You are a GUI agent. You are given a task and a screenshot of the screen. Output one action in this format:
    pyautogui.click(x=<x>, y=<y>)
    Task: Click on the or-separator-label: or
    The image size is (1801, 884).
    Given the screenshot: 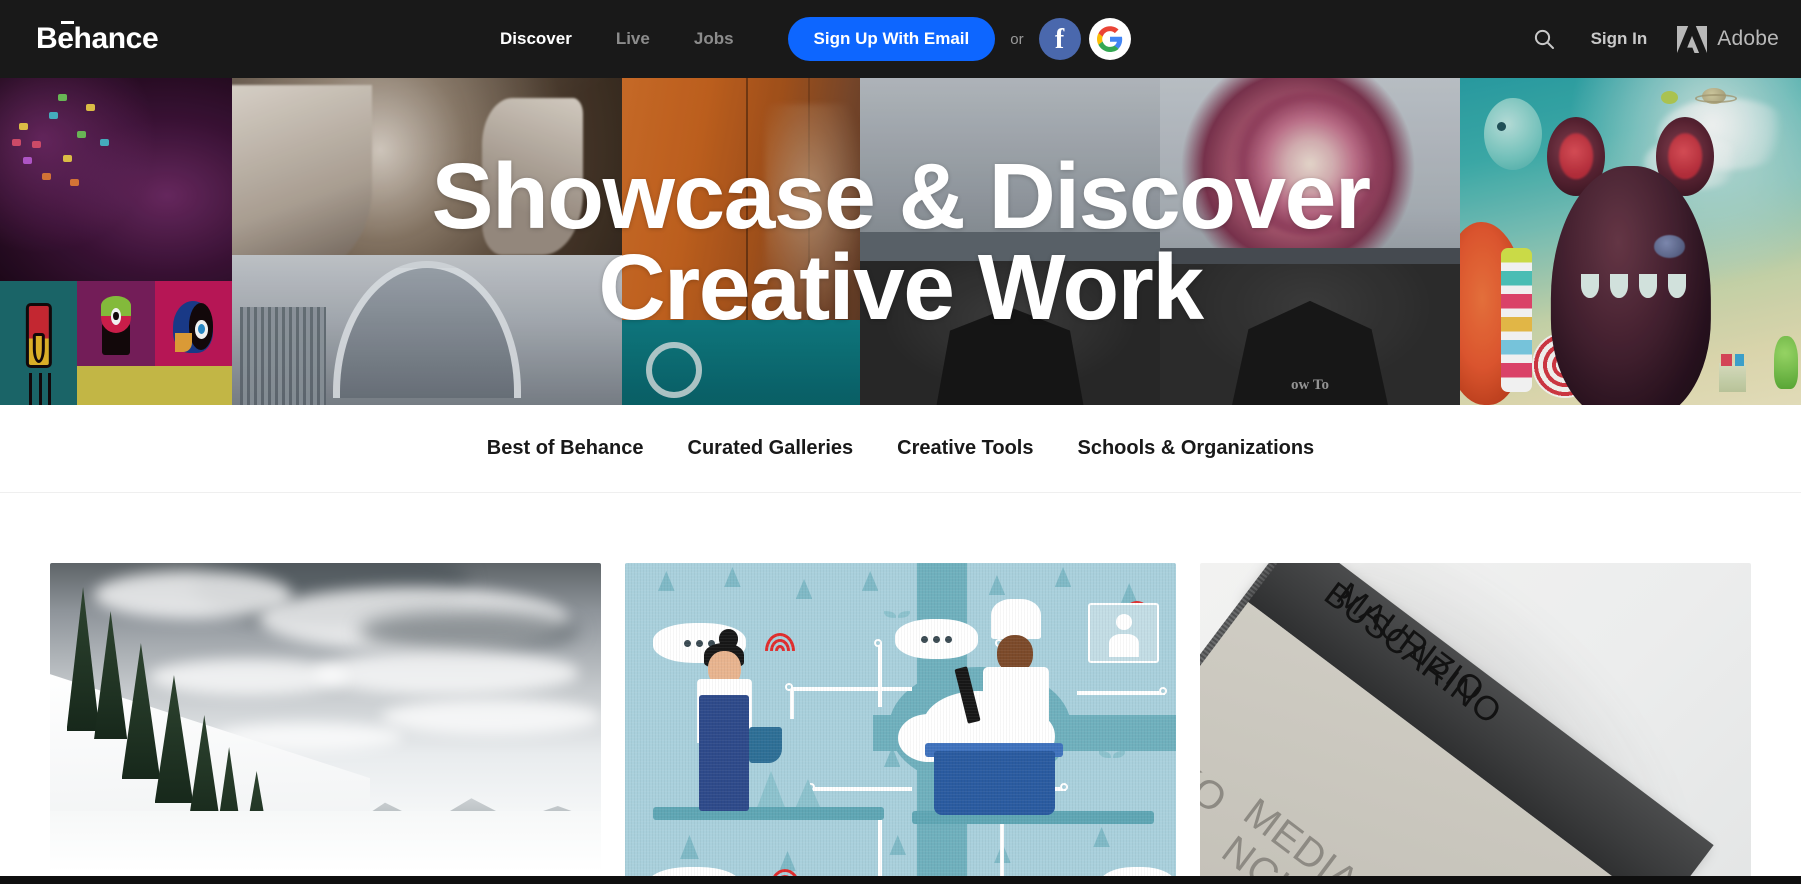 What is the action you would take?
    pyautogui.click(x=1017, y=39)
    